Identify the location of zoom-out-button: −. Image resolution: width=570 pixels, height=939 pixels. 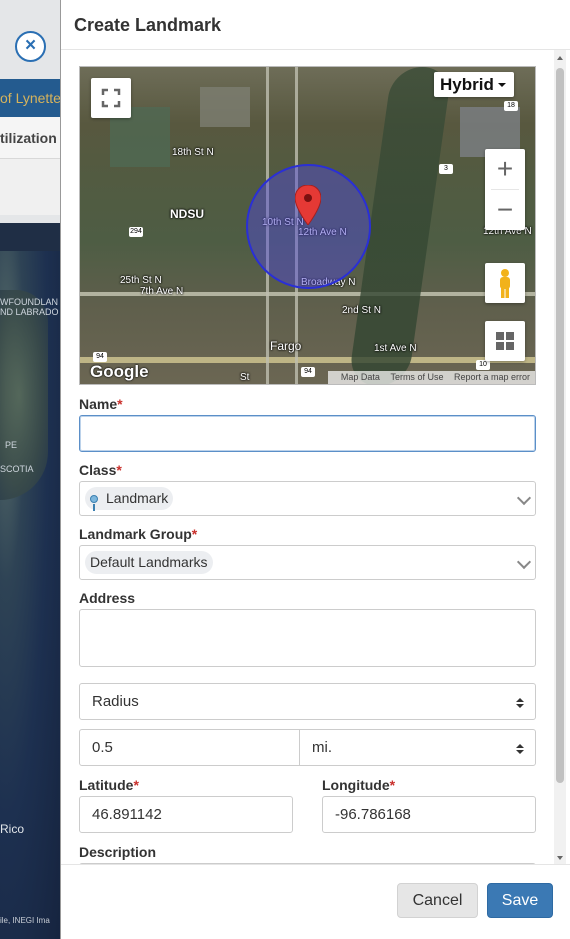
(505, 210).